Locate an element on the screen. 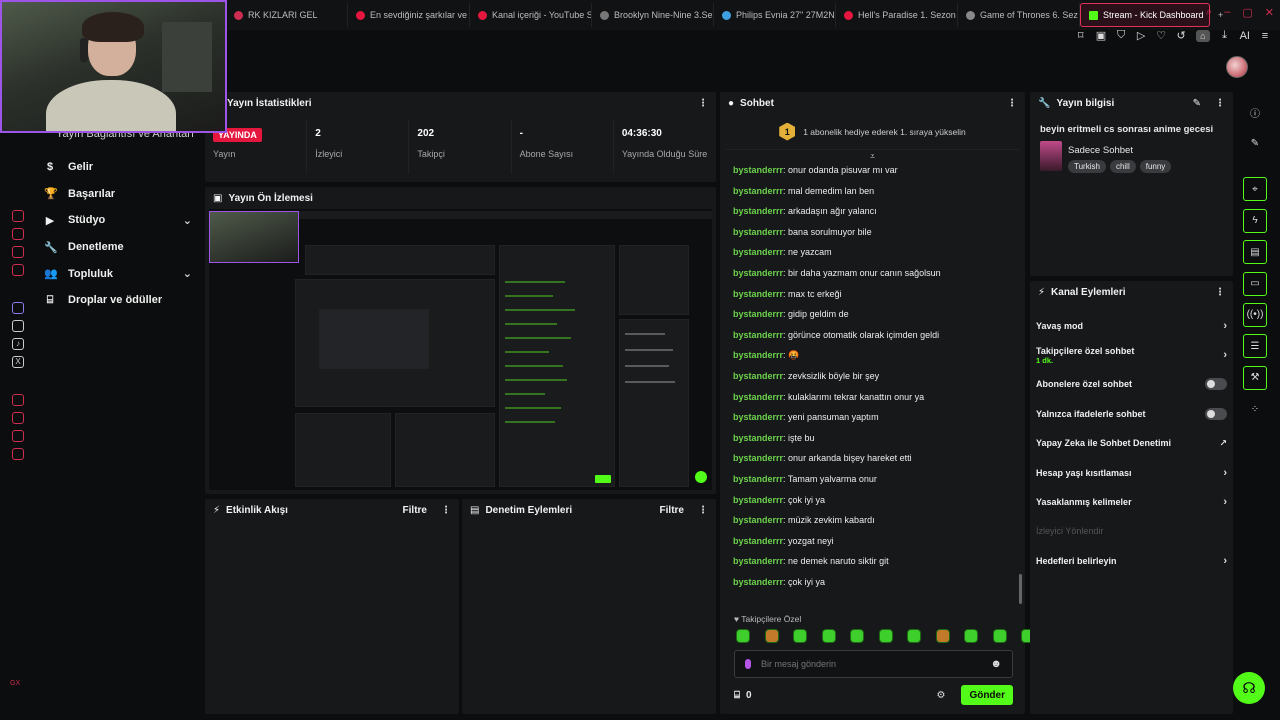  sidebar-item-stüdyo: ▶ Stüdyo ⌄ is located at coordinates (119, 220).